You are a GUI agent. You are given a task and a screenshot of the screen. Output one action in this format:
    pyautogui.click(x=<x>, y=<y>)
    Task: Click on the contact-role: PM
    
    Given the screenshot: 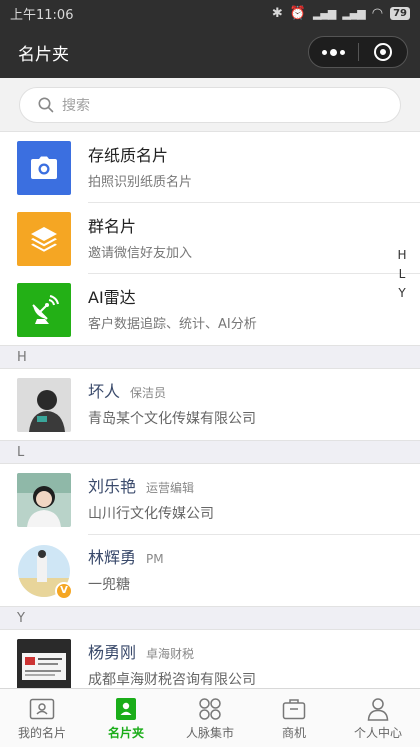 What is the action you would take?
    pyautogui.click(x=155, y=559)
    